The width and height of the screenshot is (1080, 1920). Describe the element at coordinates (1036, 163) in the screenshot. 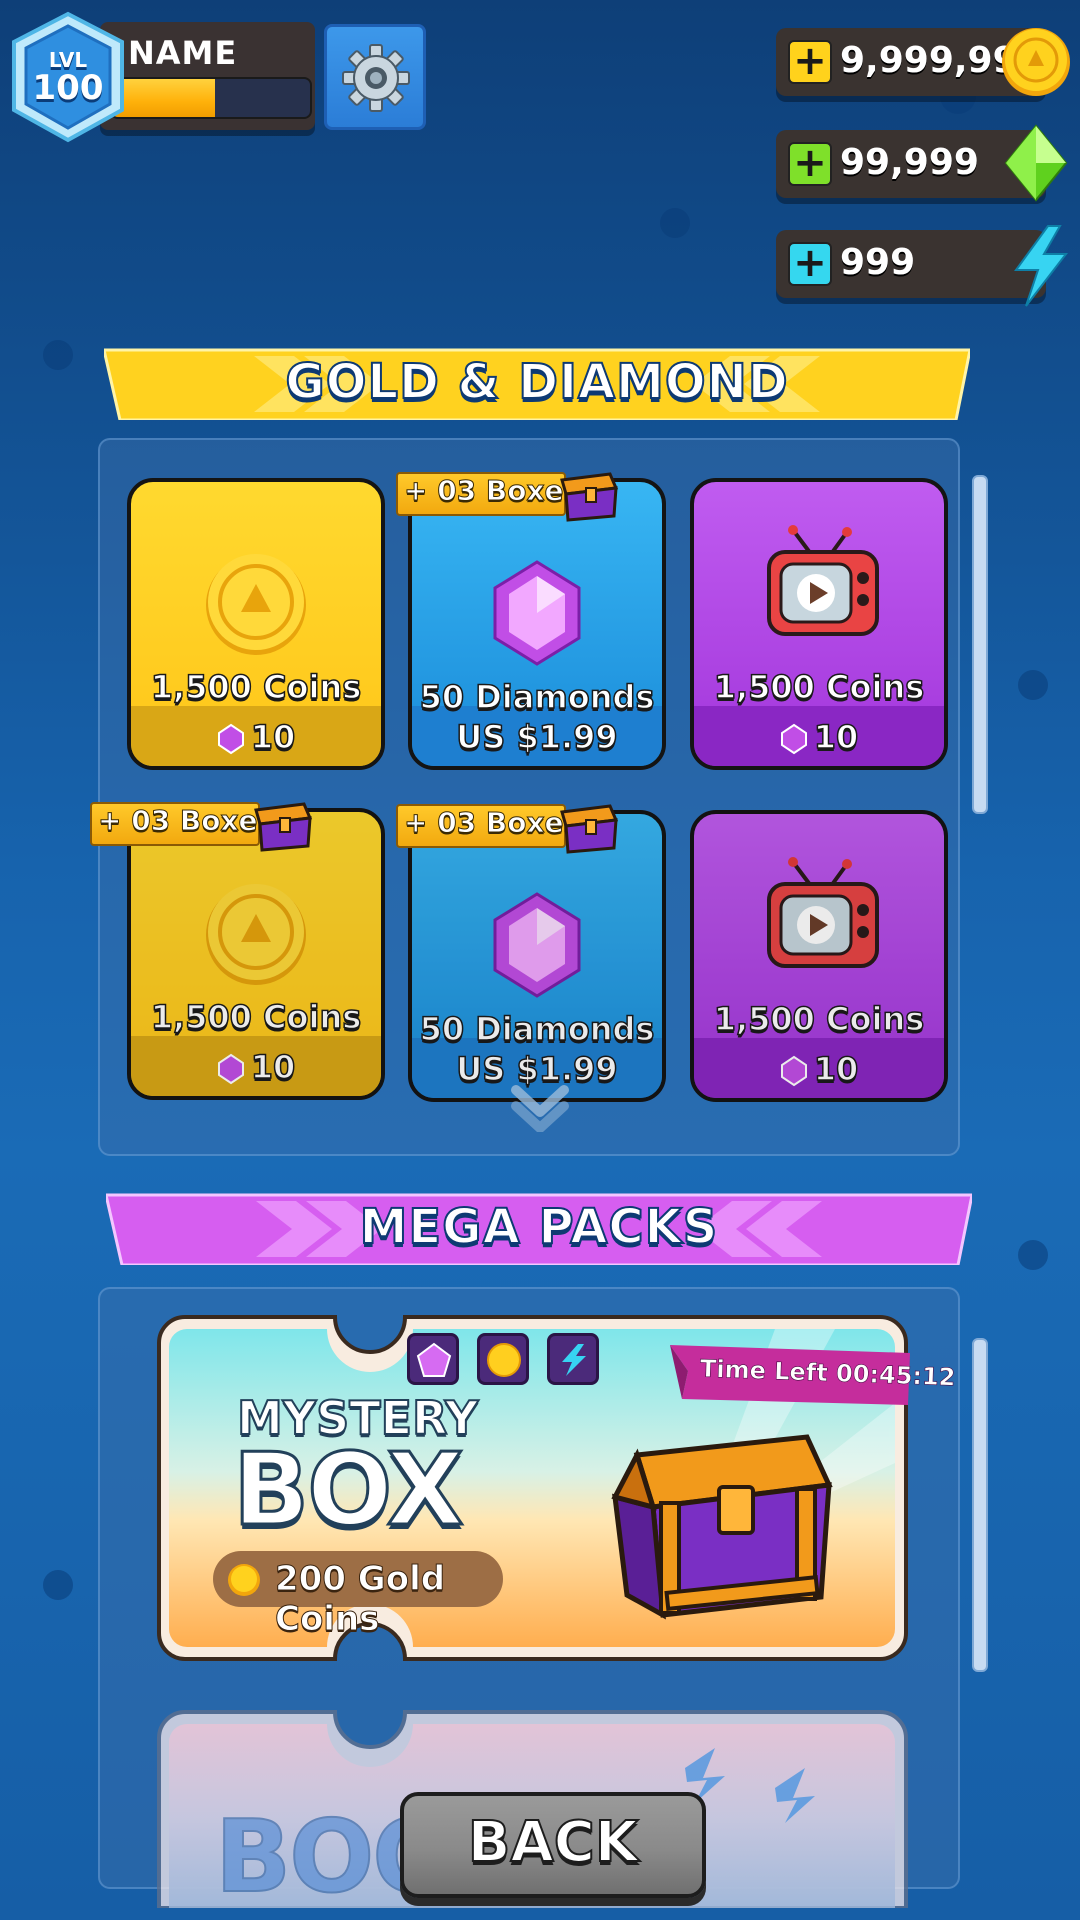

I see `green-diamond-icon` at that location.